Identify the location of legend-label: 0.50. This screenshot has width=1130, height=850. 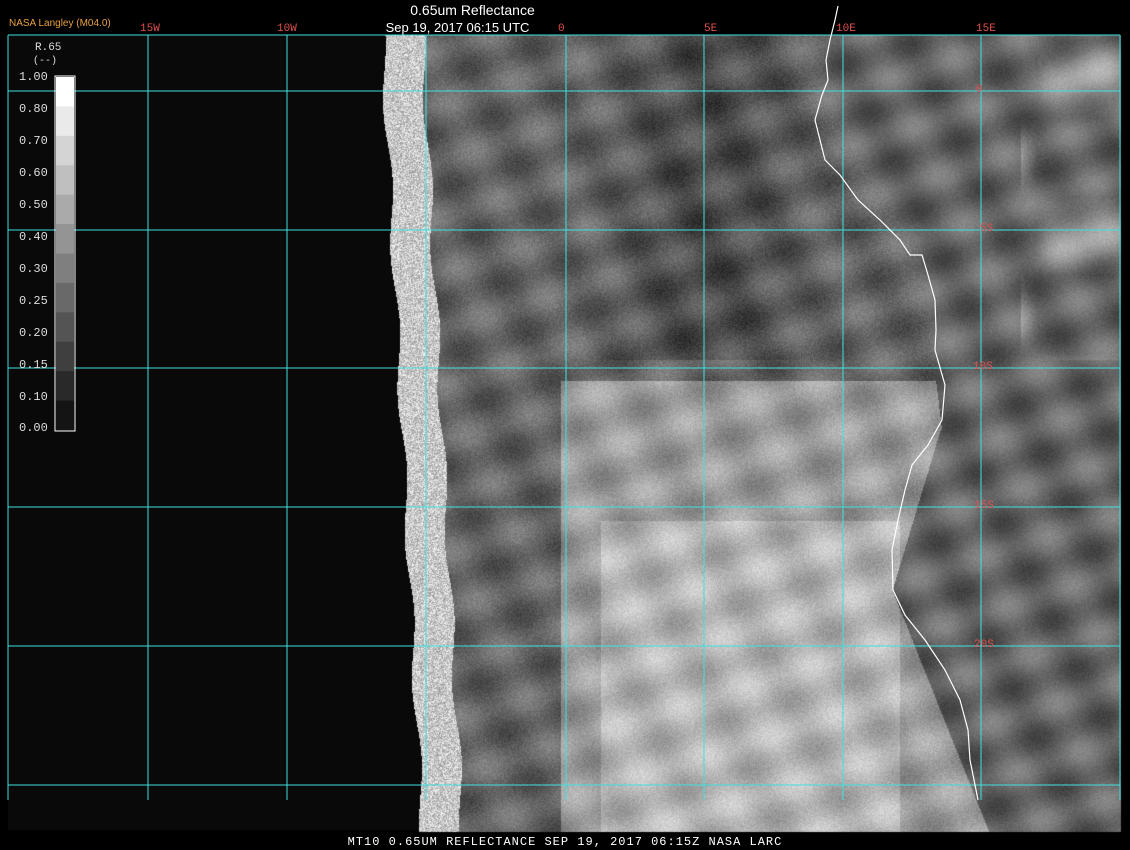
(33, 205).